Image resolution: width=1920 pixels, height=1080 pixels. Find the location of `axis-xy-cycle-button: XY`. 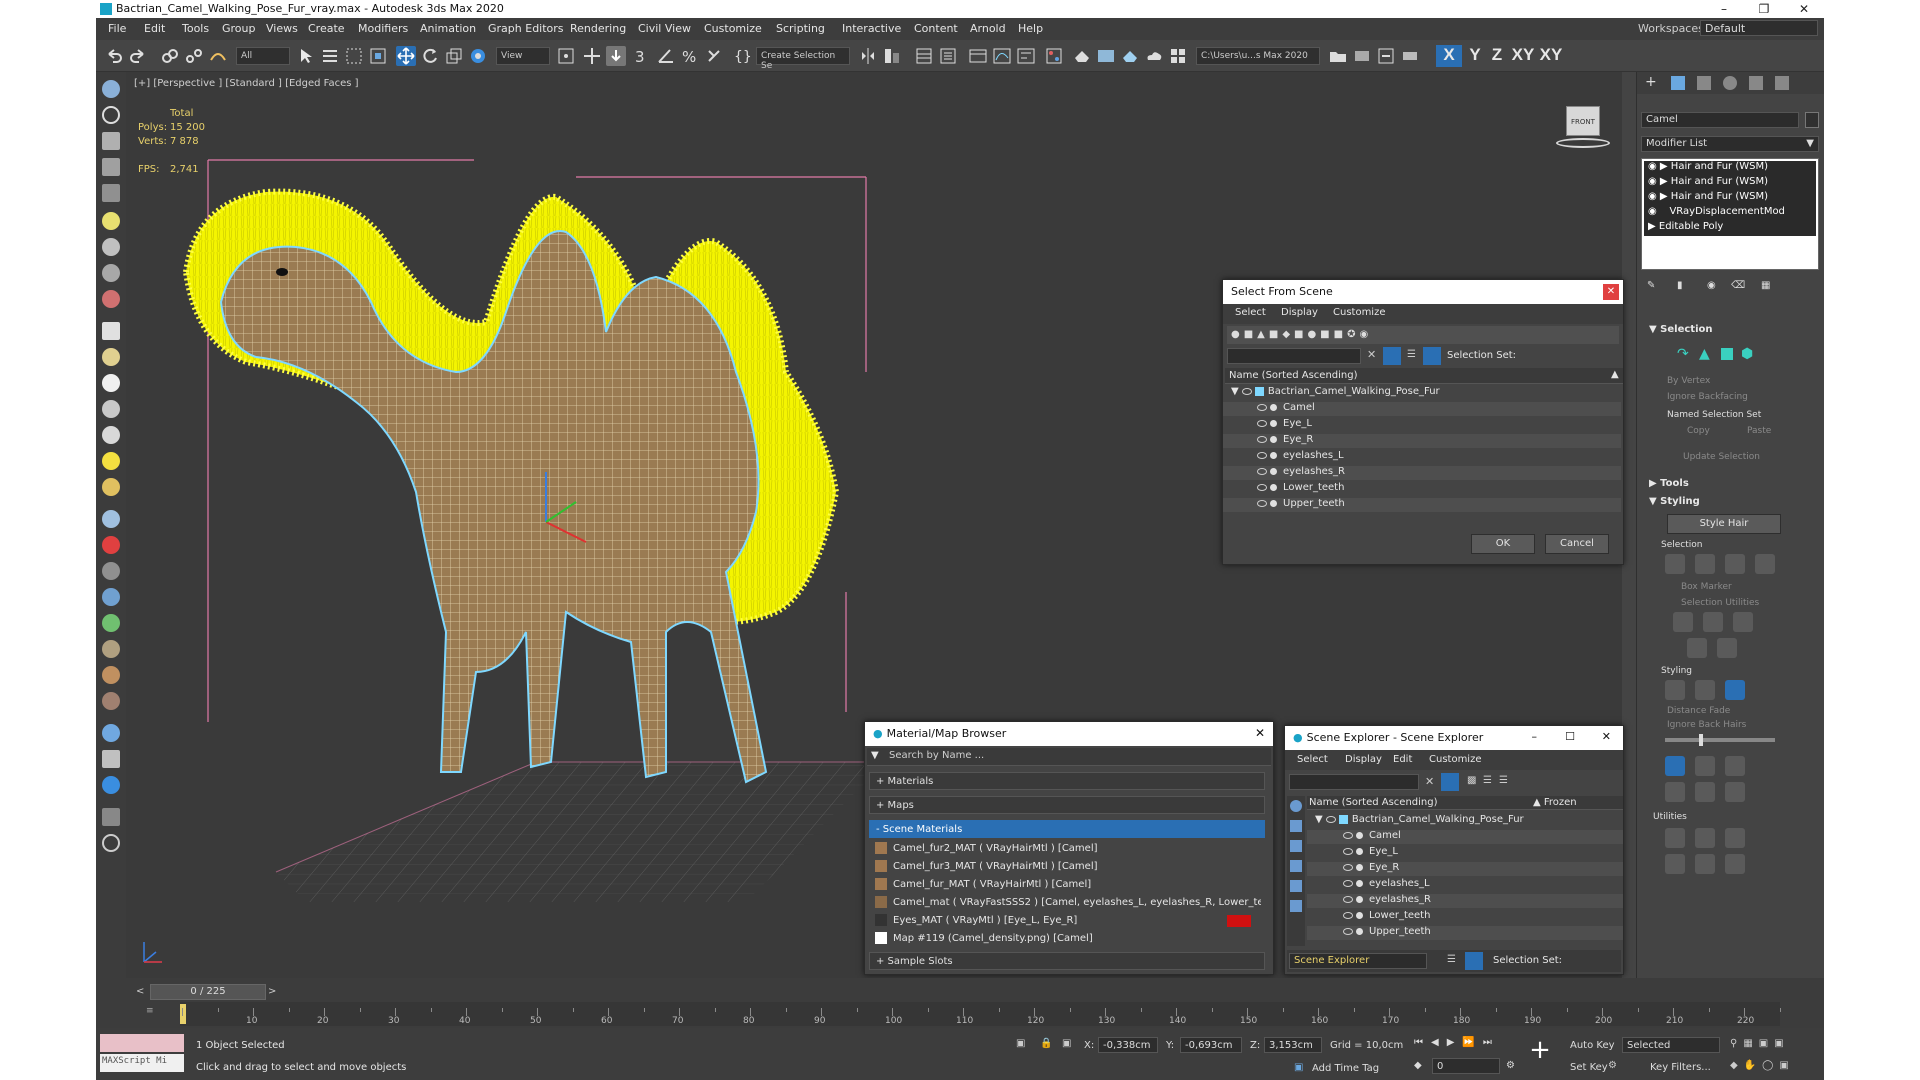

axis-xy-cycle-button: XY is located at coordinates (1551, 56).